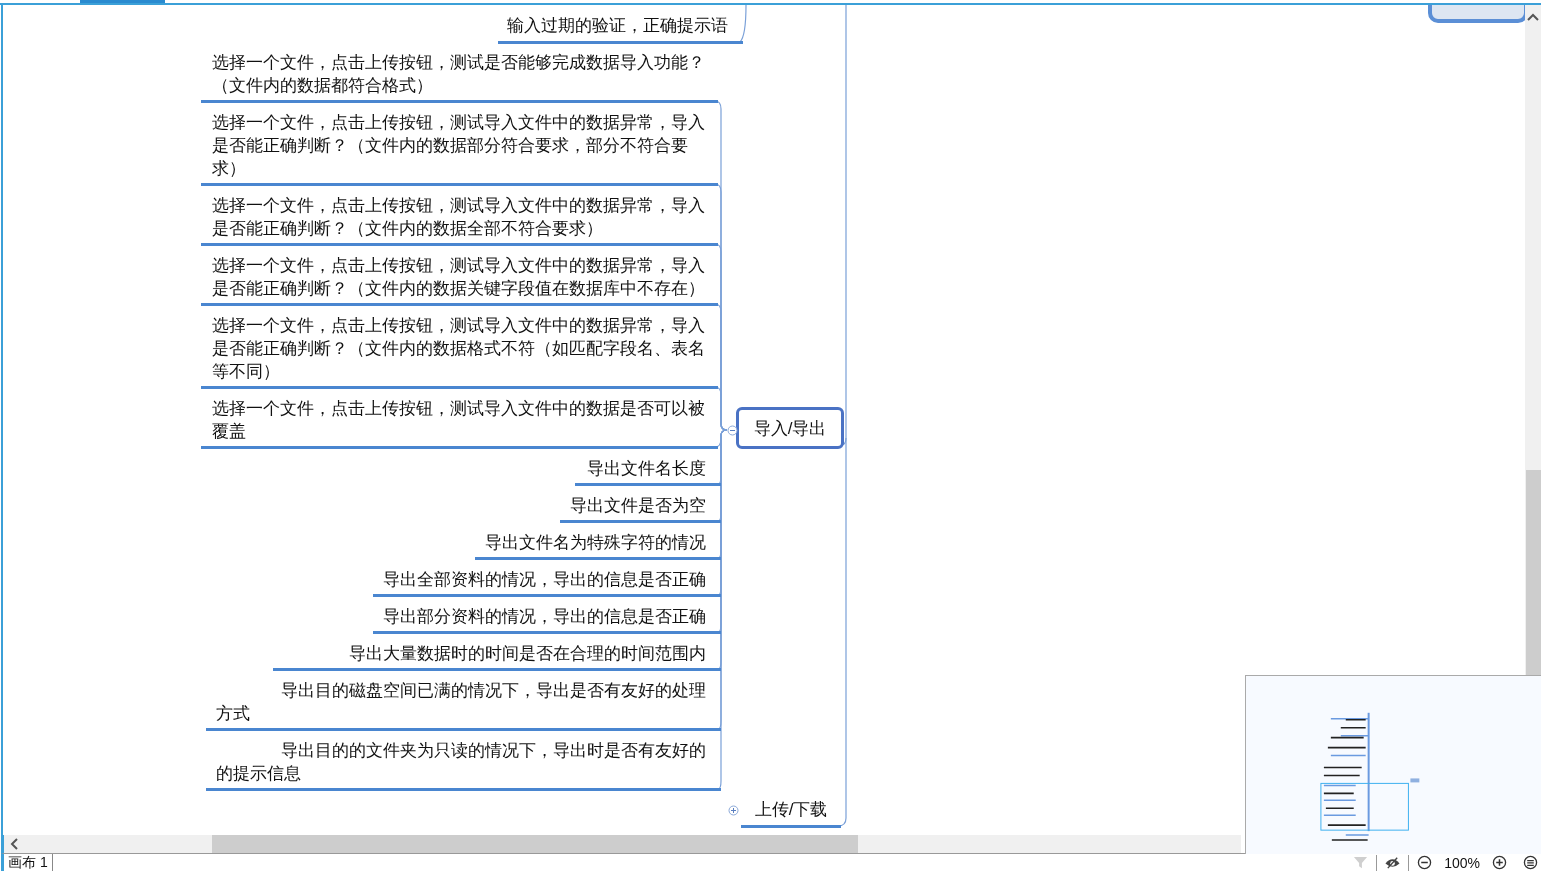  Describe the element at coordinates (459, 349) in the screenshot. I see `topic: 选择一个文件，点击上传按钮，测试导入文件中的数据异常，导入 是否能正确判断？（文件内的数据格式不符（如匹配字段名、表名 等不同）` at that location.